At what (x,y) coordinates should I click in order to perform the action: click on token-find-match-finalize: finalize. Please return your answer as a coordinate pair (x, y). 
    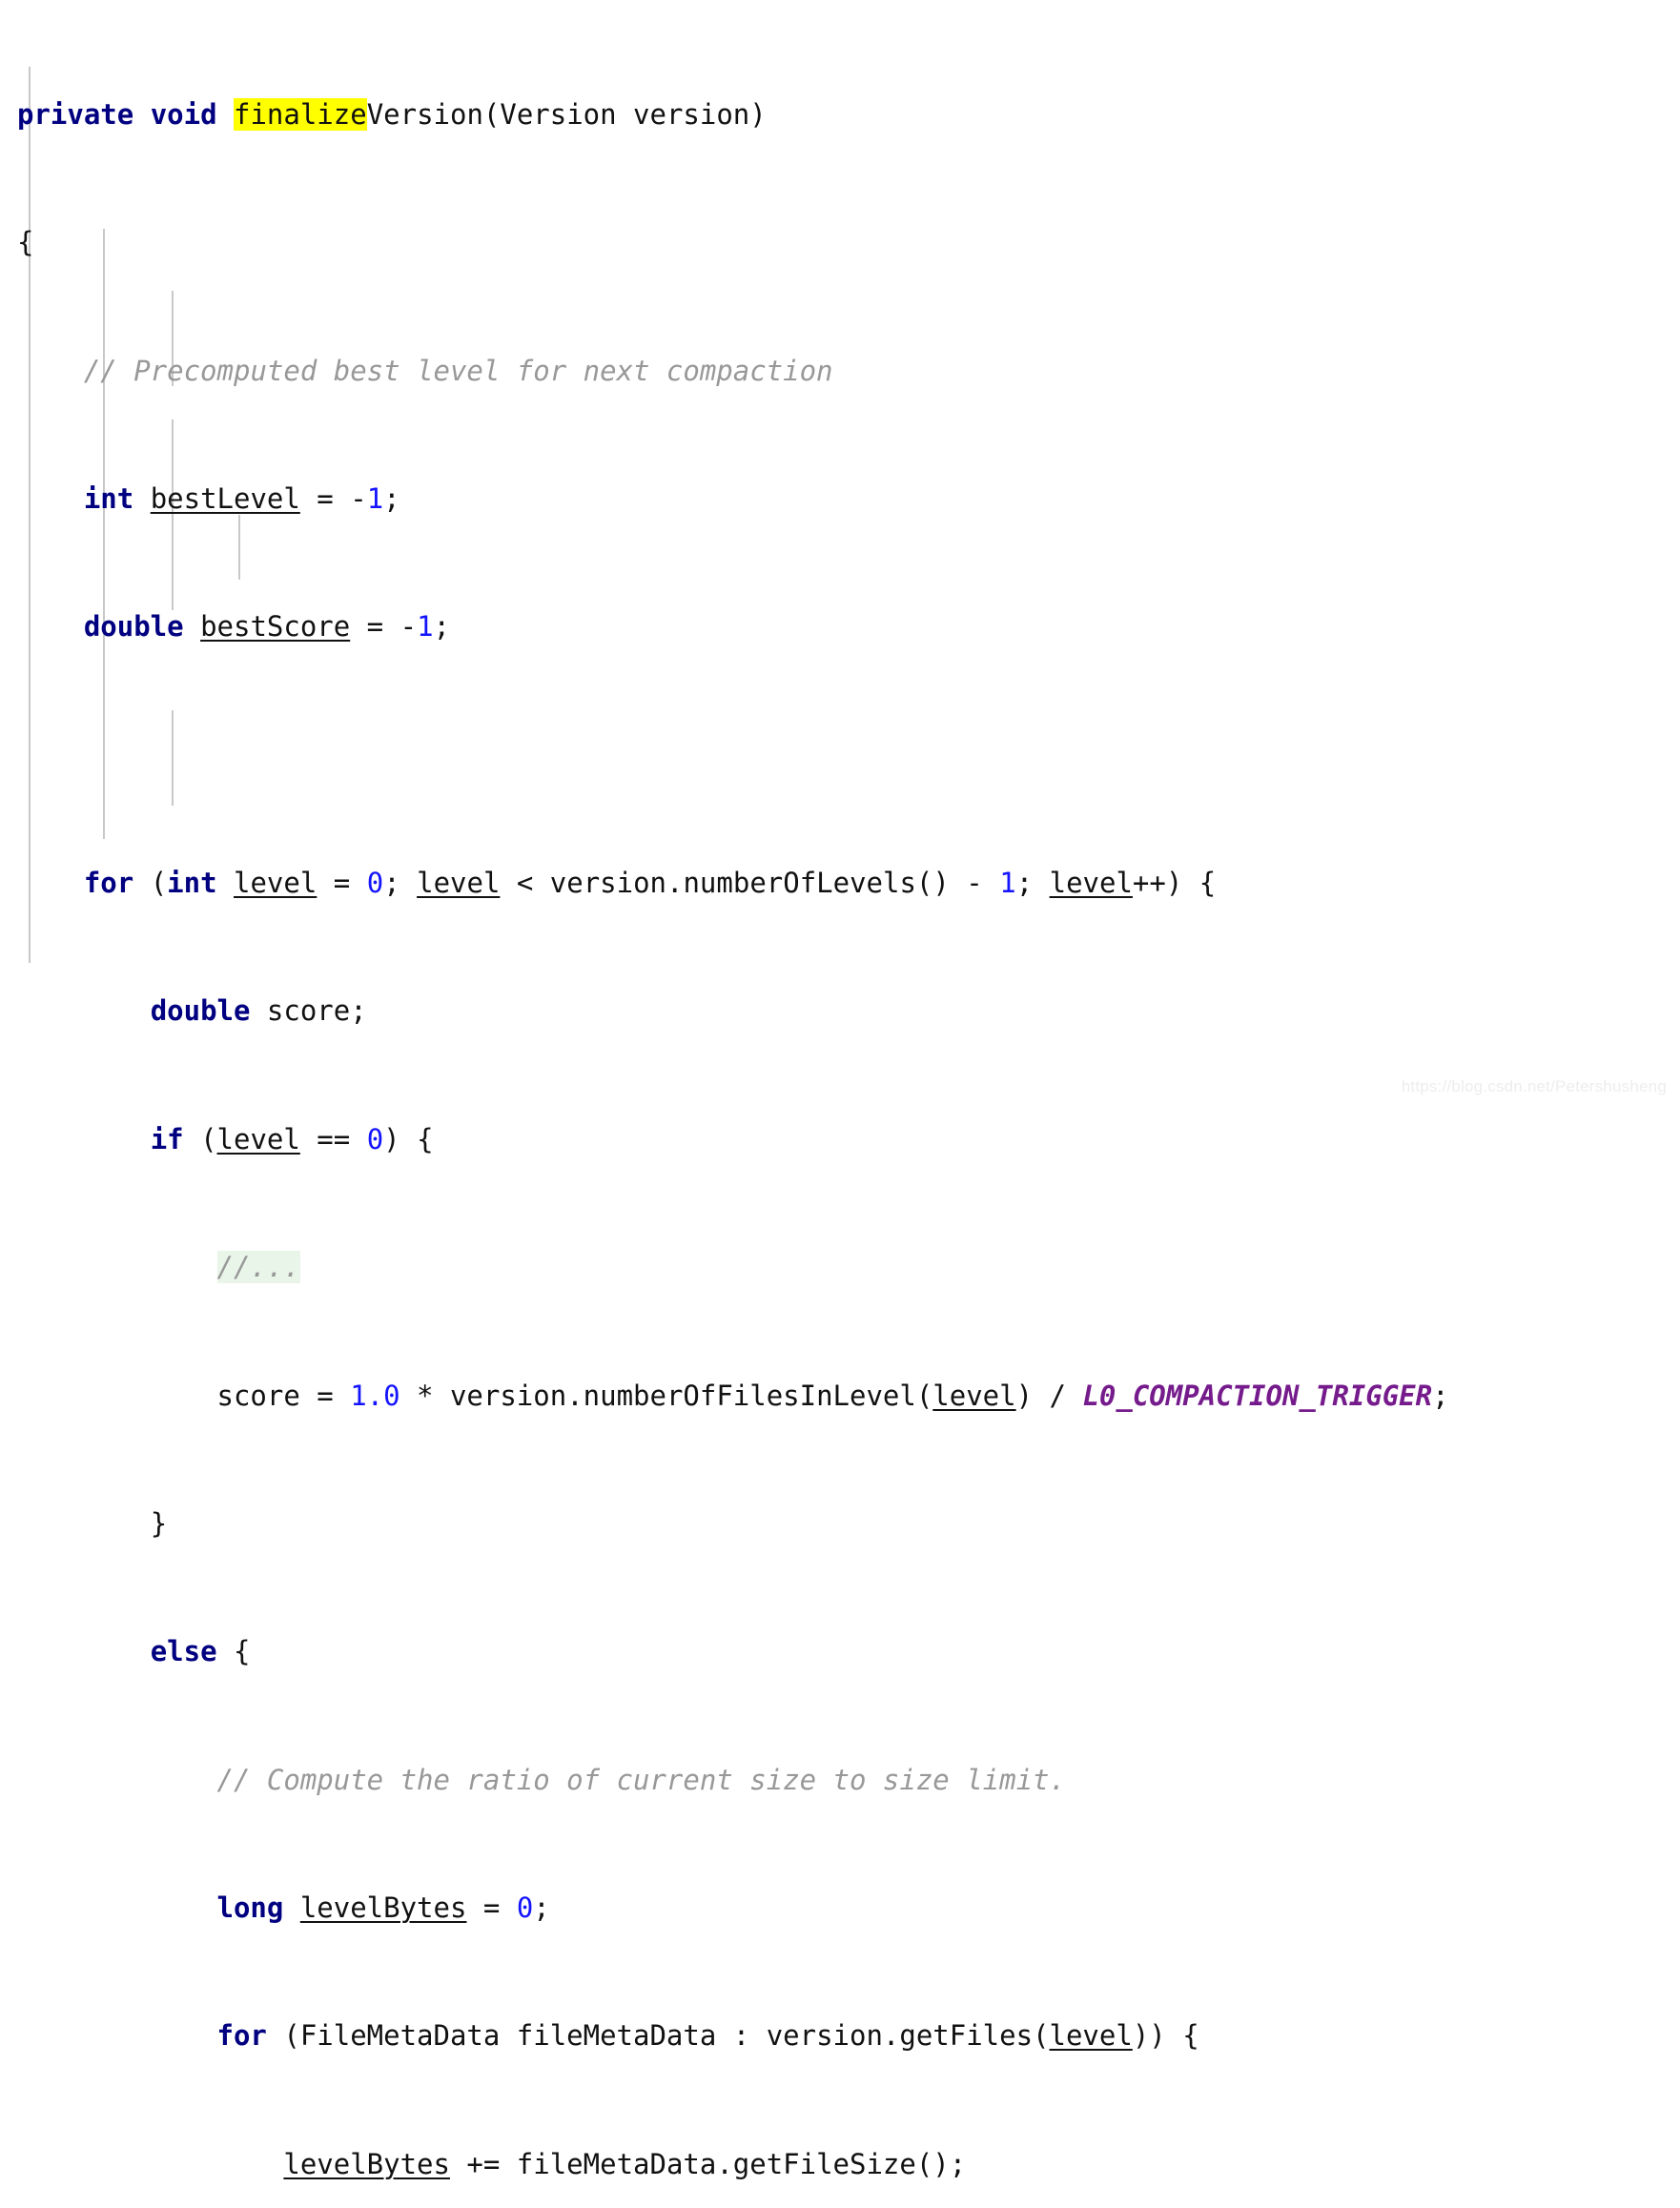
    Looking at the image, I should click on (300, 114).